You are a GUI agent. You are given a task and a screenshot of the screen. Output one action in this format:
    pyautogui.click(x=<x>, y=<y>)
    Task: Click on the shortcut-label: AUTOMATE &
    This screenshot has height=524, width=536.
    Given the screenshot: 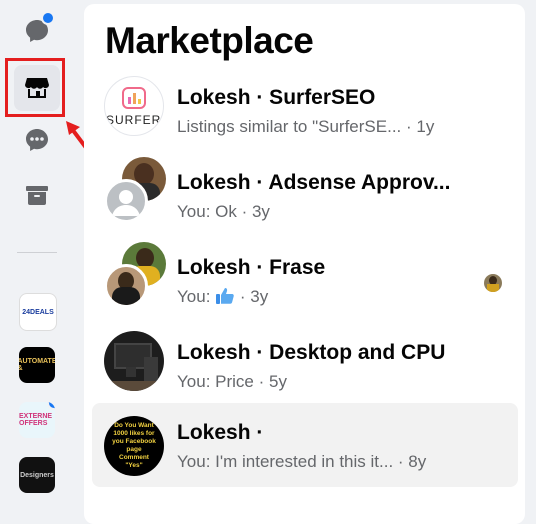 What is the action you would take?
    pyautogui.click(x=37, y=365)
    